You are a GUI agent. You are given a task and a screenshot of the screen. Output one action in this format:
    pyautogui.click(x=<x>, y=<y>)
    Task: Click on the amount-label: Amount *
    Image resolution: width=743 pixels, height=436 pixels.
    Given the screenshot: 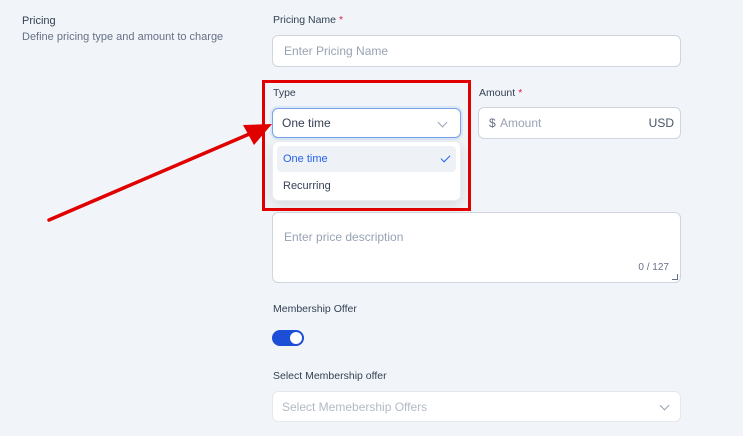 What is the action you would take?
    pyautogui.click(x=500, y=93)
    